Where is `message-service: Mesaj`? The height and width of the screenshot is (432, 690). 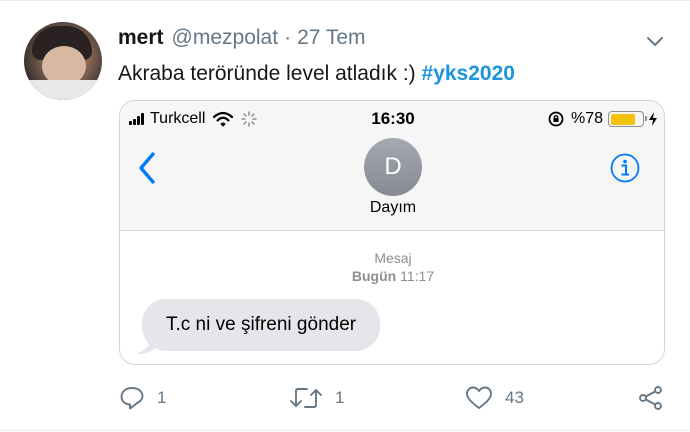 message-service: Mesaj is located at coordinates (393, 258).